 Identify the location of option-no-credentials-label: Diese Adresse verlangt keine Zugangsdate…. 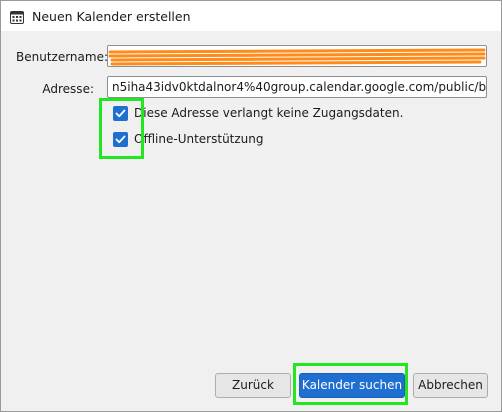
(269, 113).